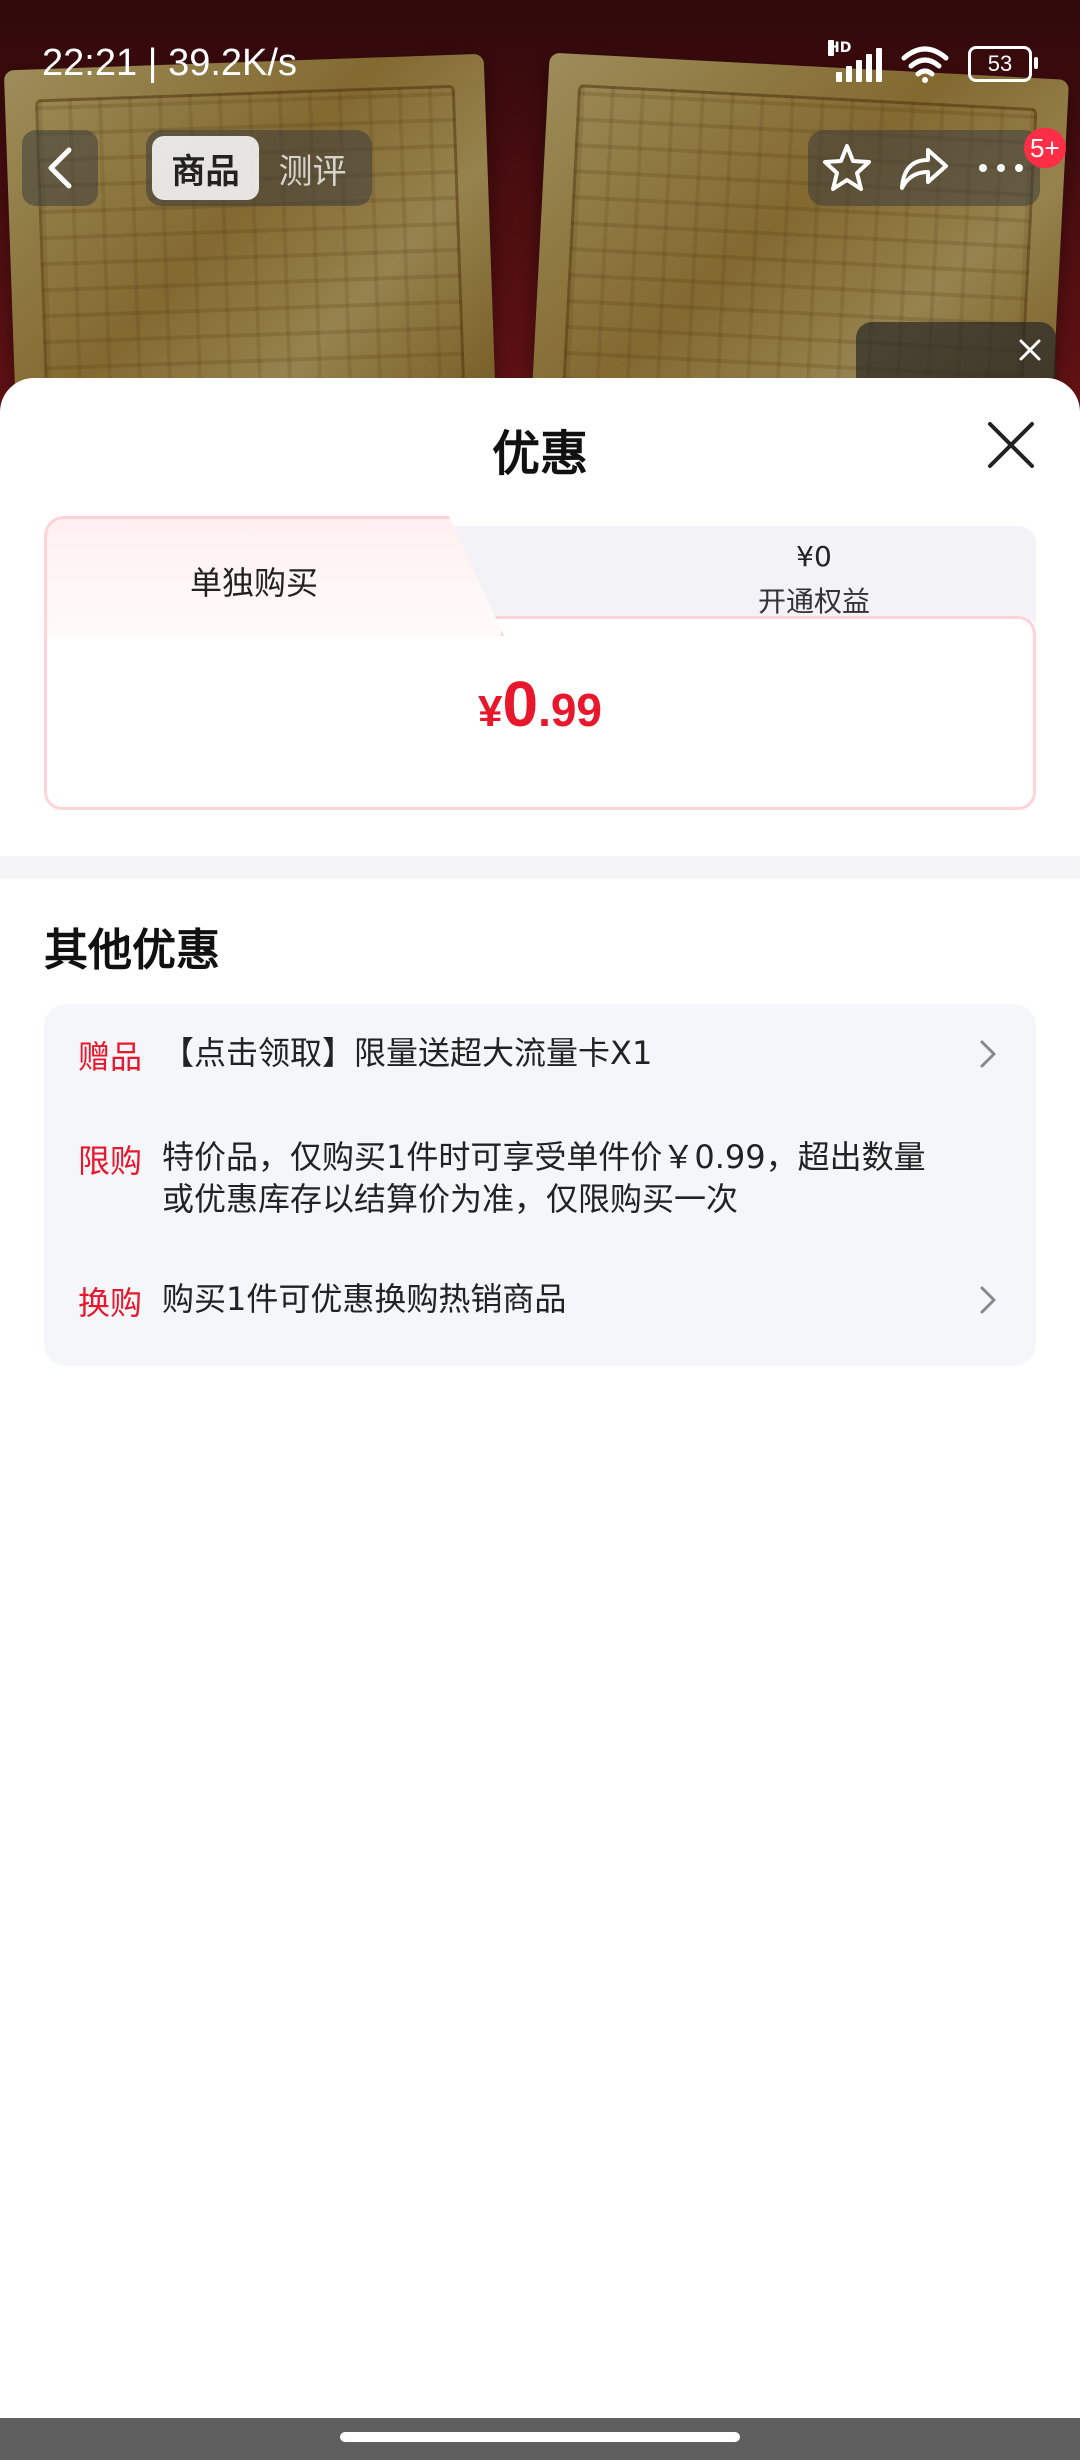  Describe the element at coordinates (110, 1303) in the screenshot. I see `promo-tag: 换购` at that location.